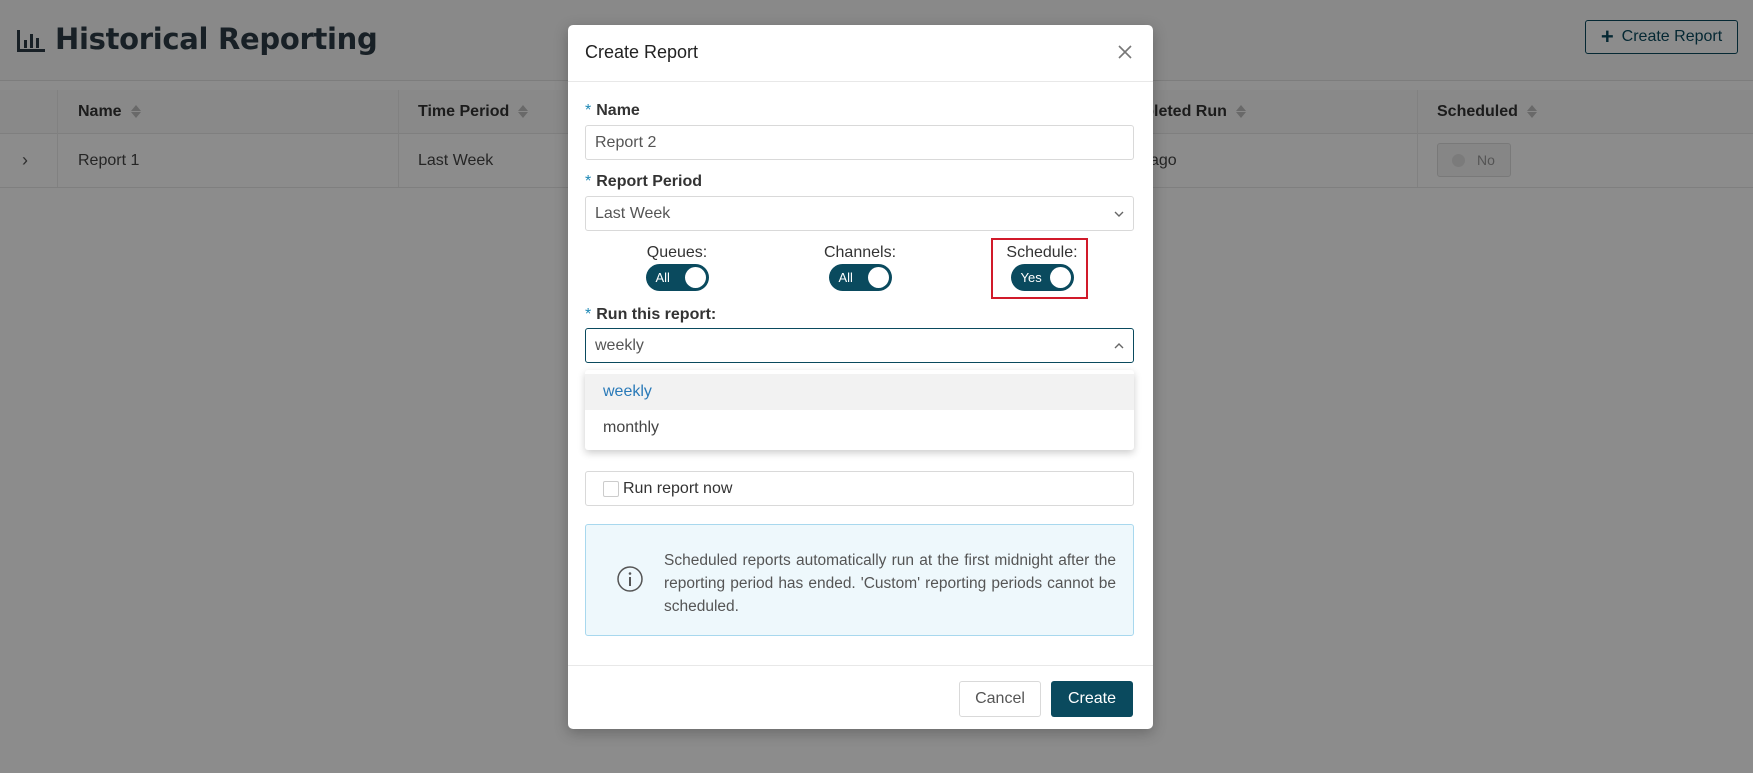  Describe the element at coordinates (859, 428) in the screenshot. I see `option-monthly: monthly` at that location.